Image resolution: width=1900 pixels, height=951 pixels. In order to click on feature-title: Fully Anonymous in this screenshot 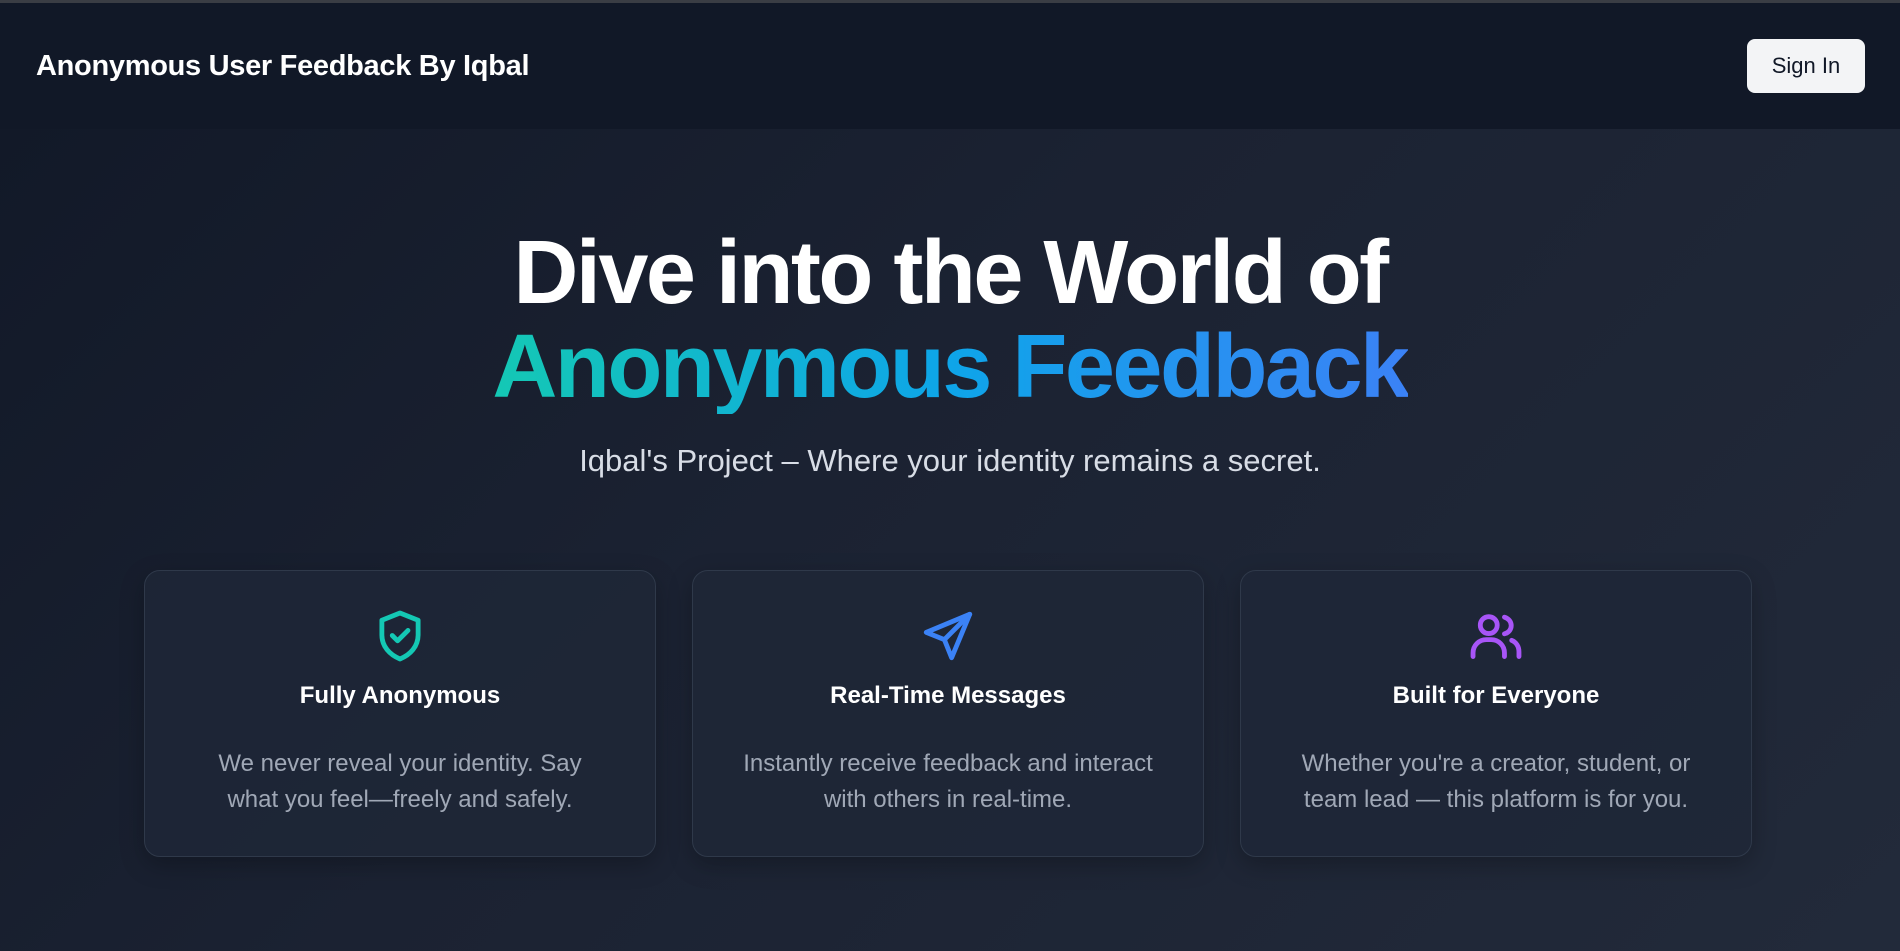, I will do `click(400, 695)`.